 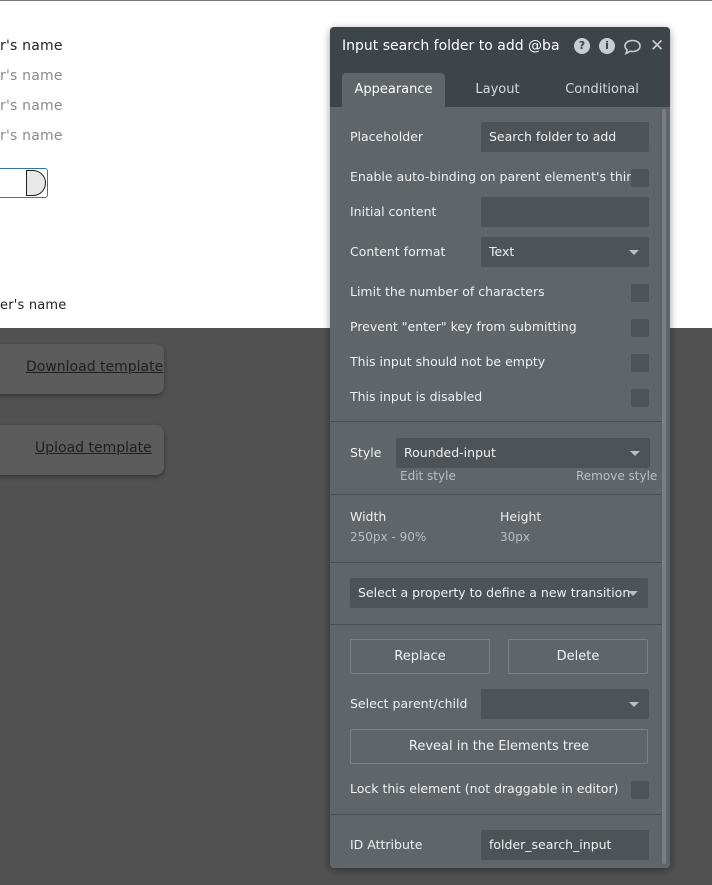 I want to click on edit-style-link: Edit style, so click(x=428, y=476).